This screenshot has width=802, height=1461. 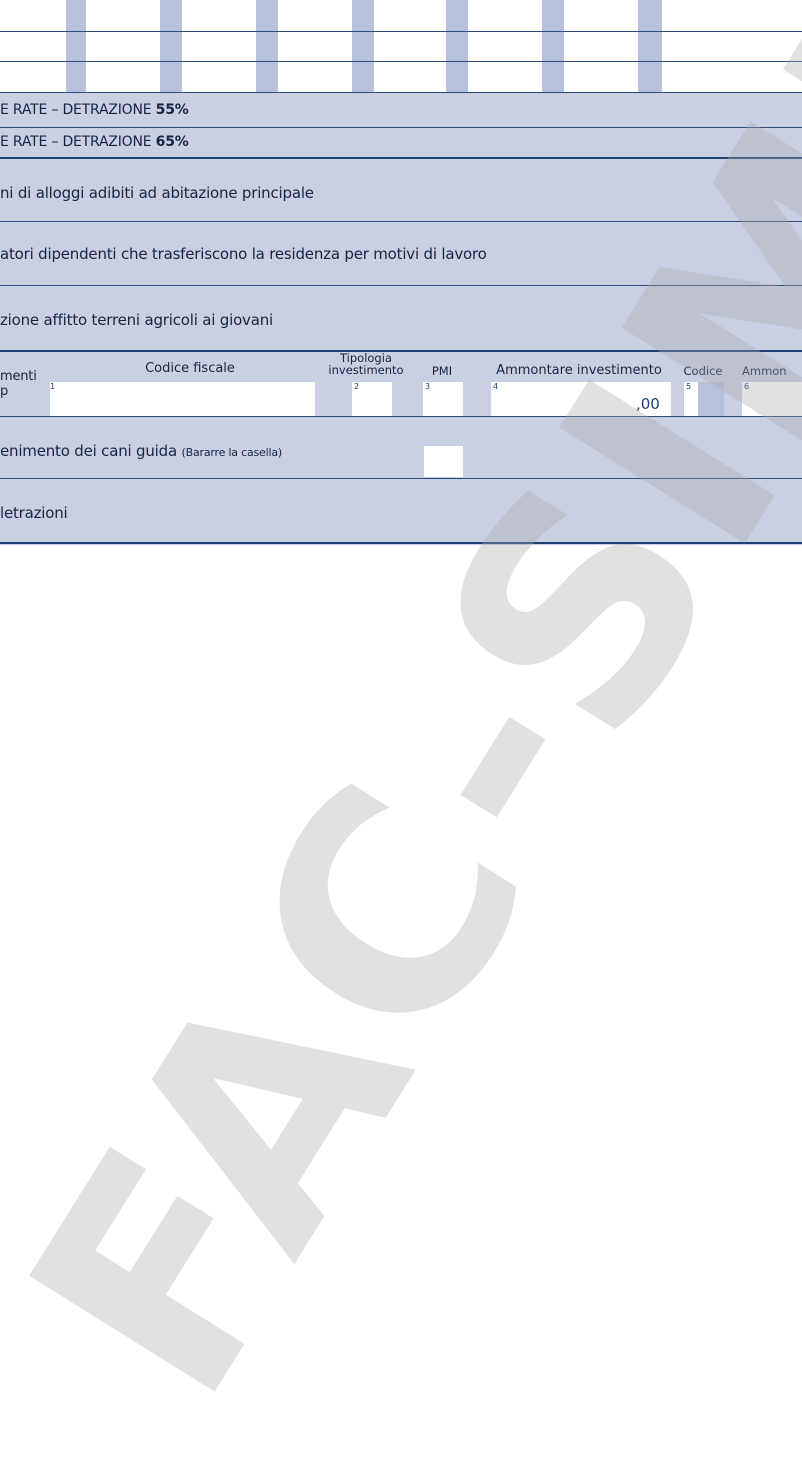 What do you see at coordinates (711, 399) in the screenshot?
I see `codice-field-shade` at bounding box center [711, 399].